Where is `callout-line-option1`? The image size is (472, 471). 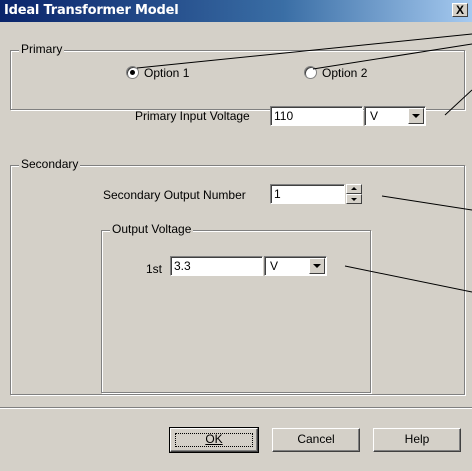 callout-line-option1 is located at coordinates (304, 51).